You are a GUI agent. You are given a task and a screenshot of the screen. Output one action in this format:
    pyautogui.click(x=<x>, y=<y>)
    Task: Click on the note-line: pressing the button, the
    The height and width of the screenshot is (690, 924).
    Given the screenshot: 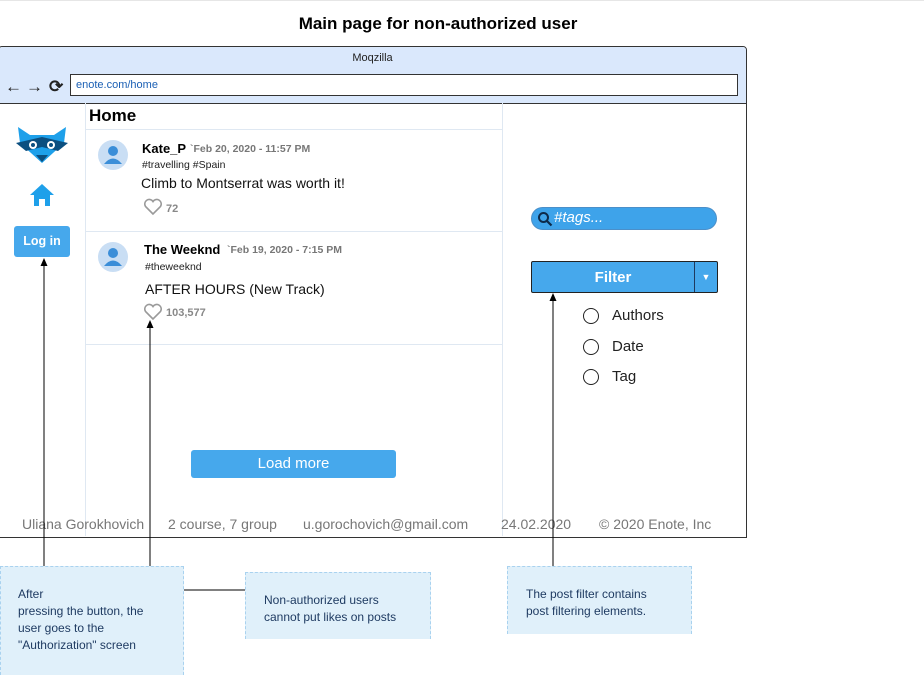 What is the action you would take?
    pyautogui.click(x=81, y=611)
    